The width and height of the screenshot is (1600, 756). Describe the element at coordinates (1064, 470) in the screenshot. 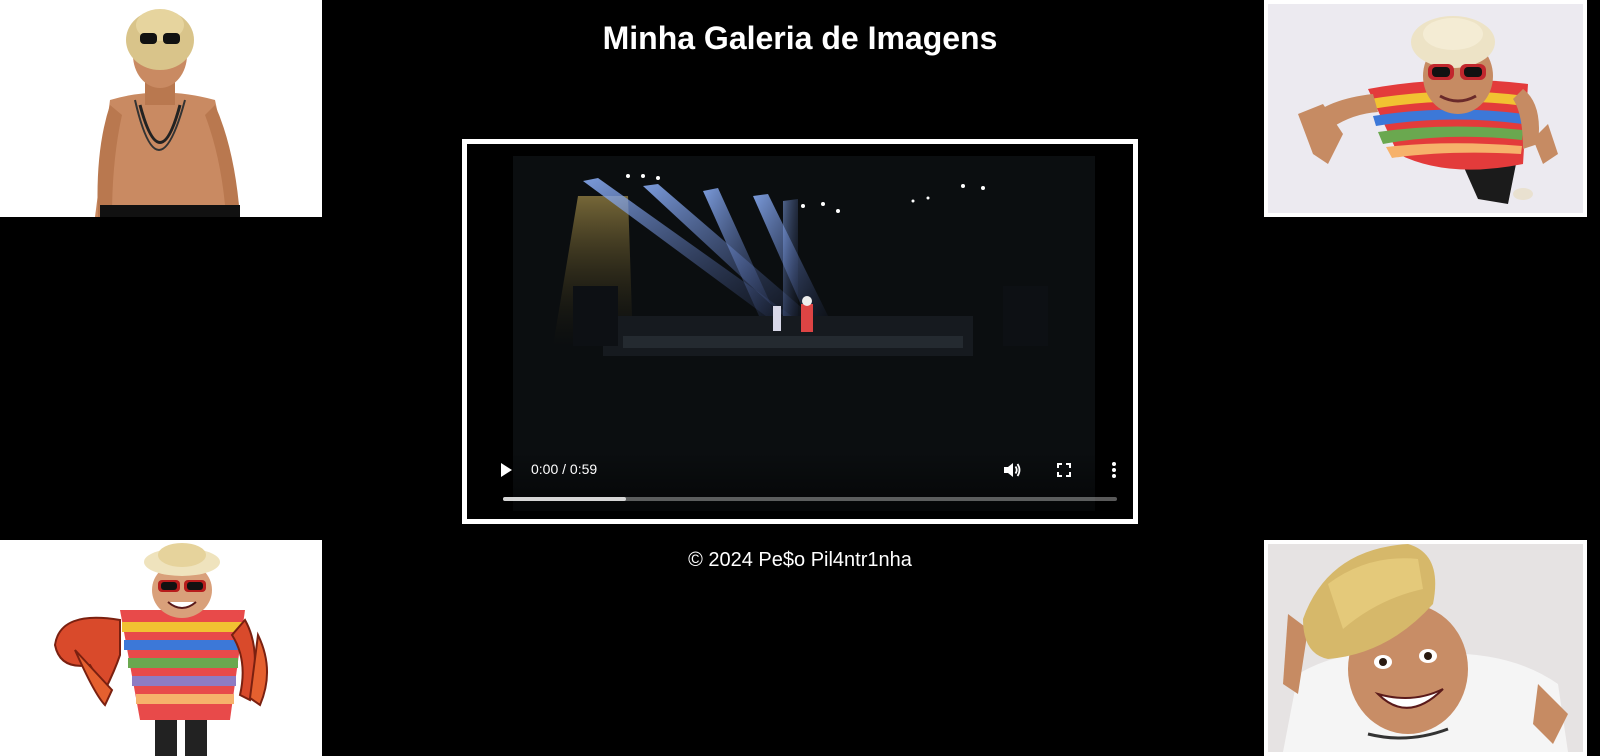

I see `fullscreen-icon` at that location.